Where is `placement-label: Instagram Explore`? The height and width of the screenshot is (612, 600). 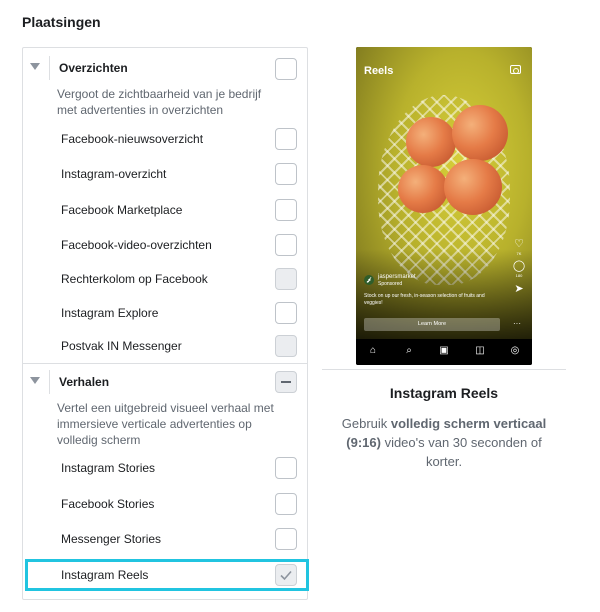
placement-label: Instagram Explore is located at coordinates (110, 313).